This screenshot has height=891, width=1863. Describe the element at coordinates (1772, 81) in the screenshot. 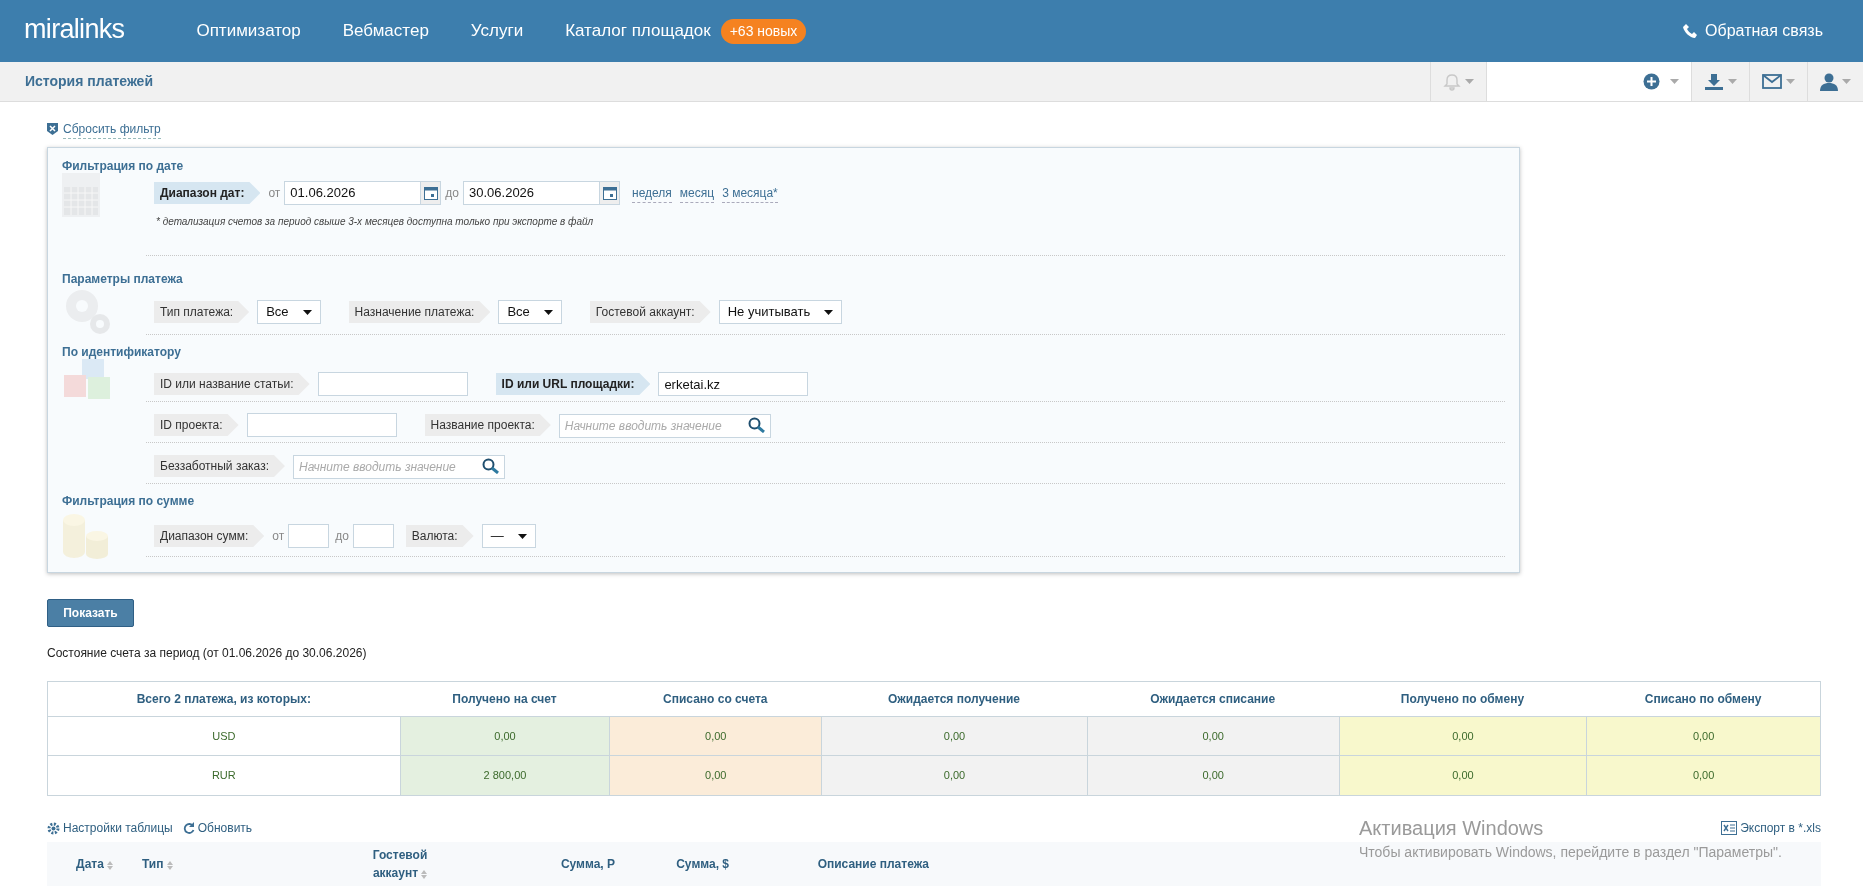

I see `mail-icon` at that location.